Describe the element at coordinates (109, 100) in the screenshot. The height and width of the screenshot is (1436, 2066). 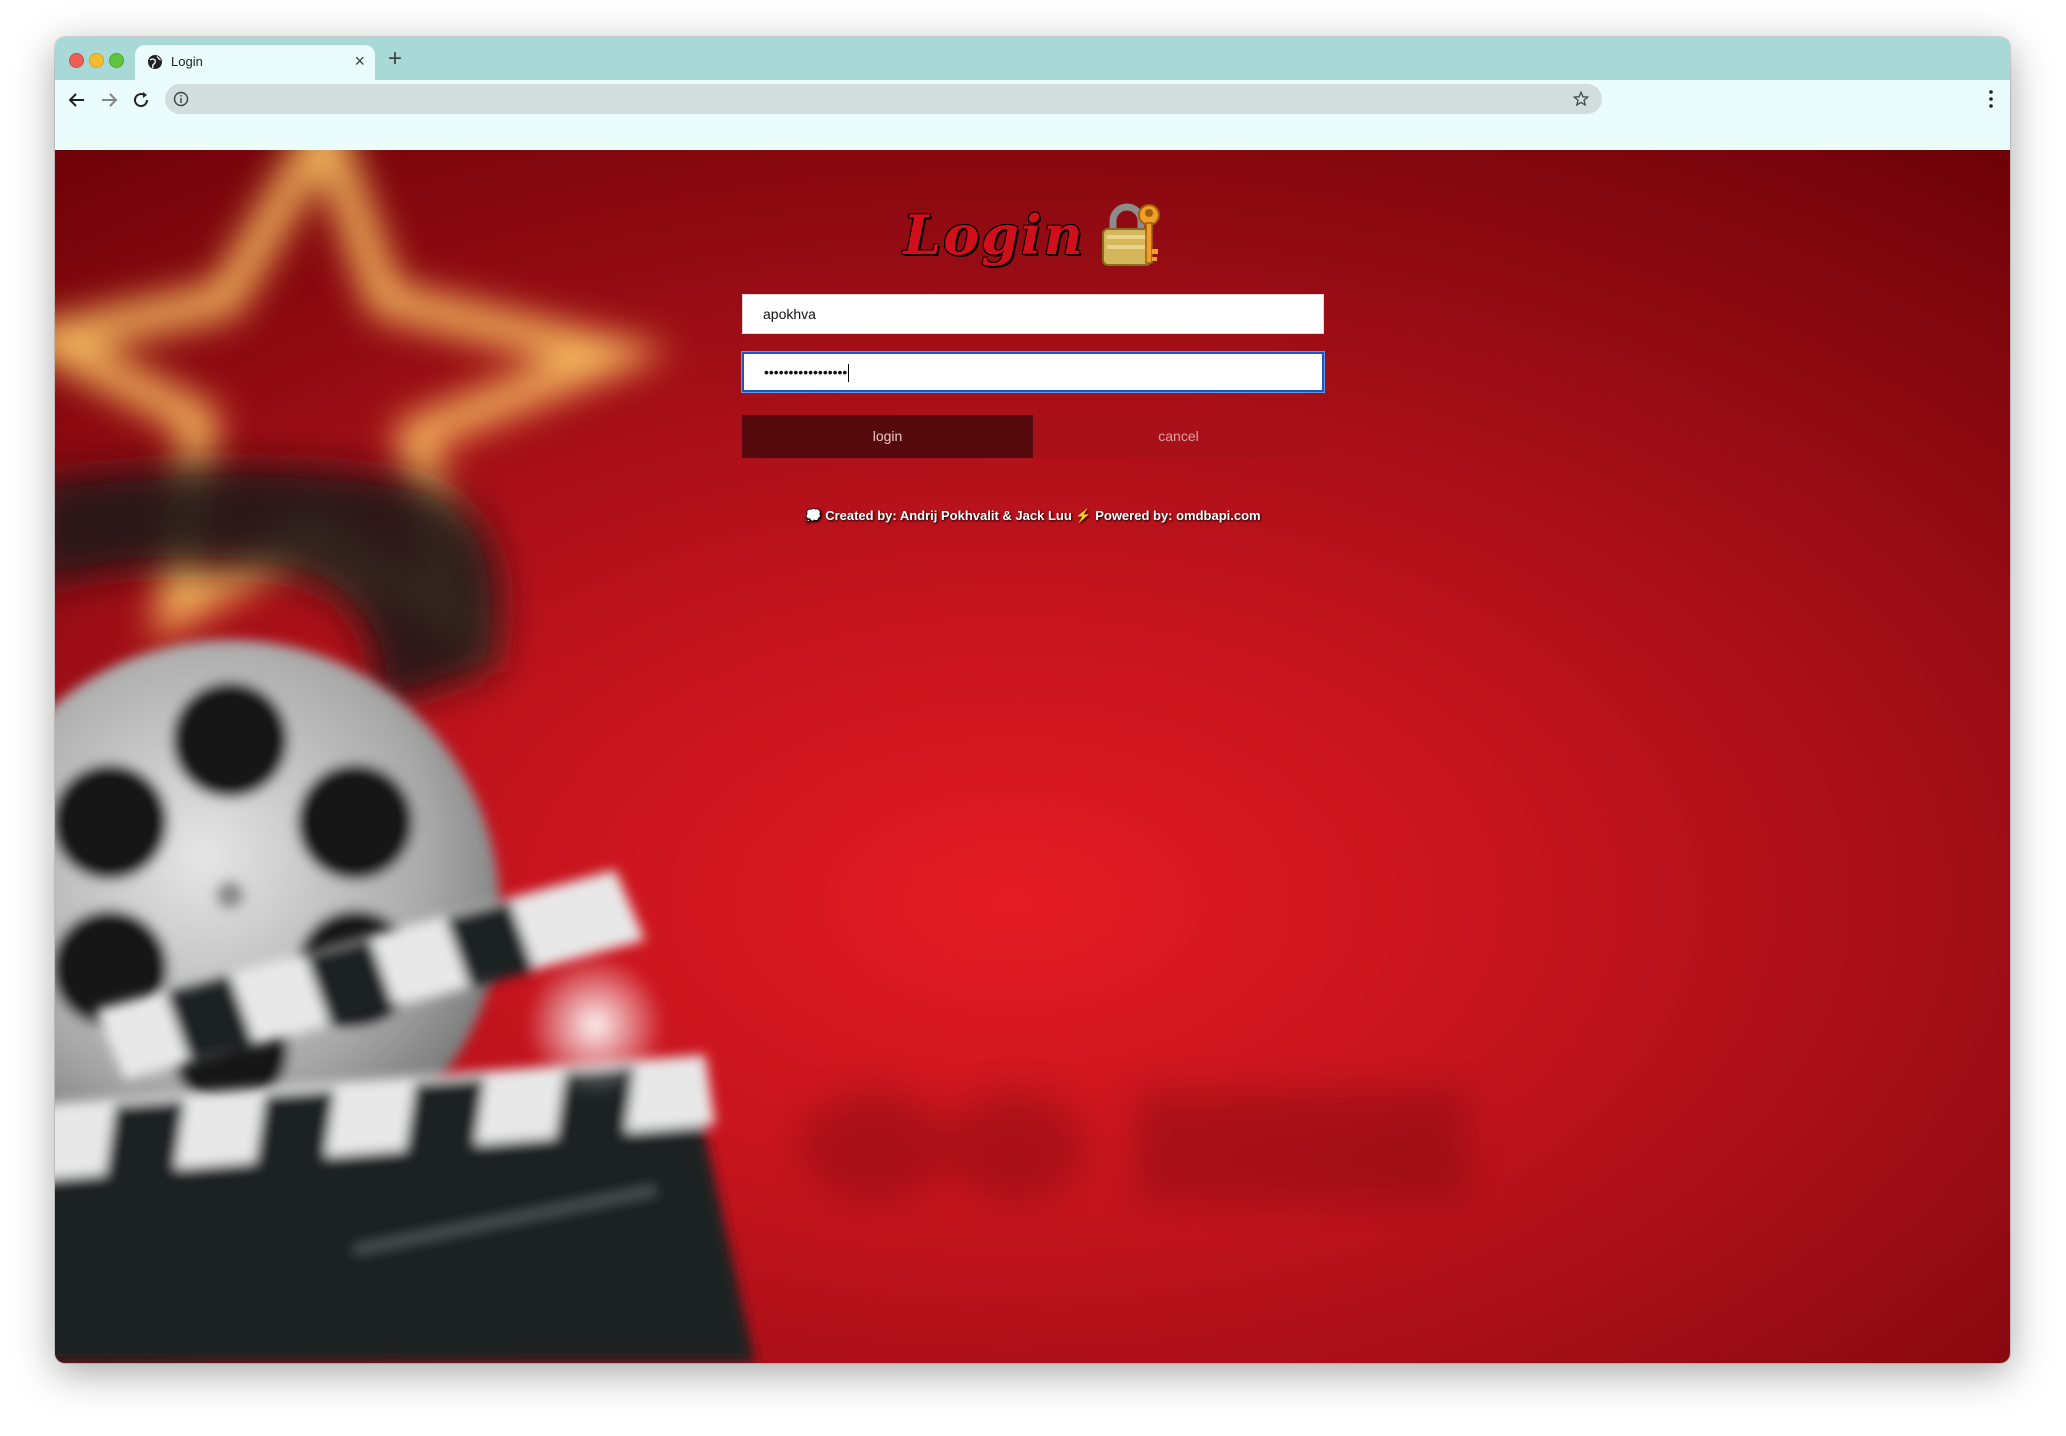
I see `forward-arrow-icon` at that location.